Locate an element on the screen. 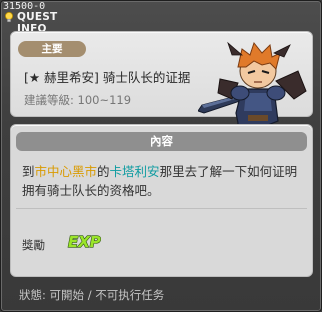 The image size is (322, 312). status-value-available: 可開始 is located at coordinates (67, 295).